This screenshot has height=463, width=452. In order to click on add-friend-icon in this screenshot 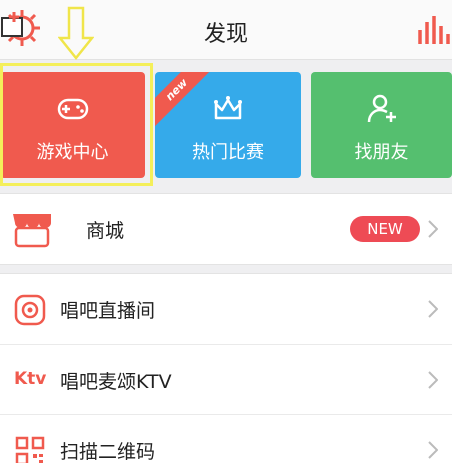, I will do `click(382, 109)`.